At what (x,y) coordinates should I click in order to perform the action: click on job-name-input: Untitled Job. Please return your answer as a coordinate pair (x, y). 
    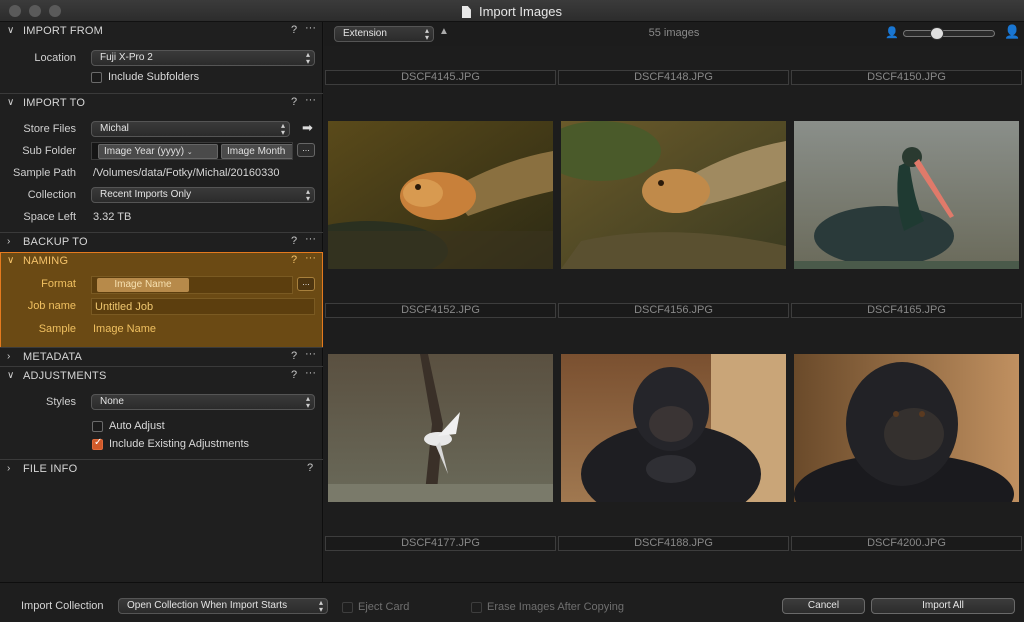
    Looking at the image, I should click on (203, 306).